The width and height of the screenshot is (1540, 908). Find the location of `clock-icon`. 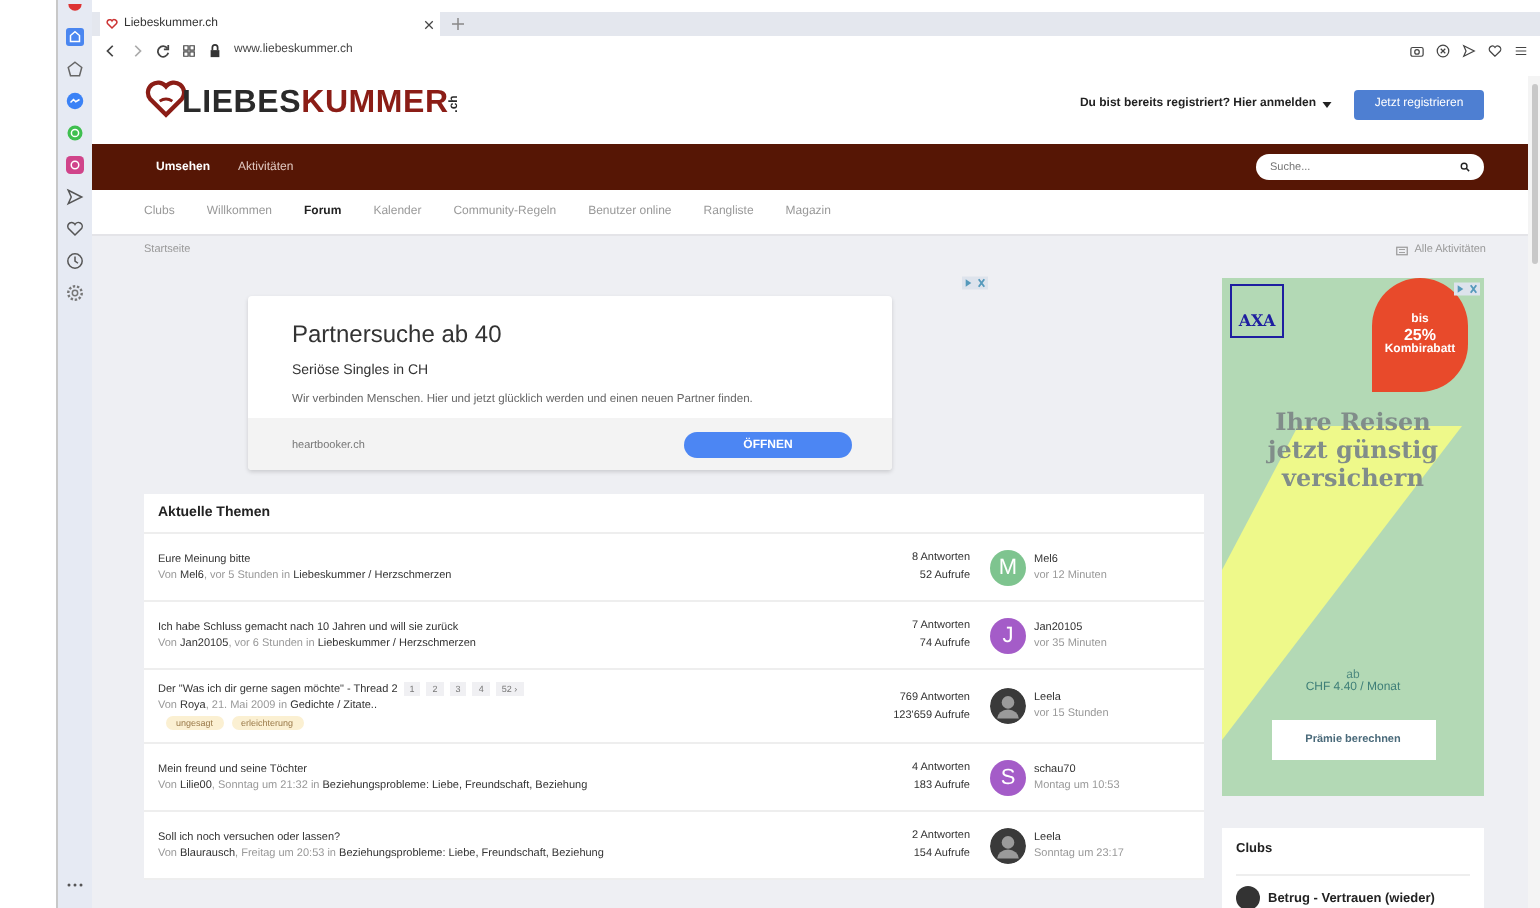

clock-icon is located at coordinates (75, 261).